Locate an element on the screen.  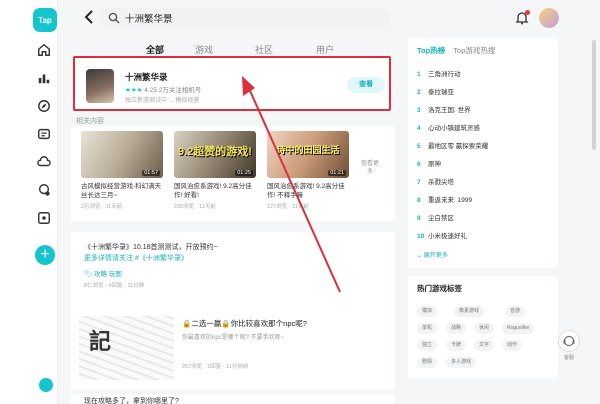
video-duration: 01:57 is located at coordinates (151, 173).